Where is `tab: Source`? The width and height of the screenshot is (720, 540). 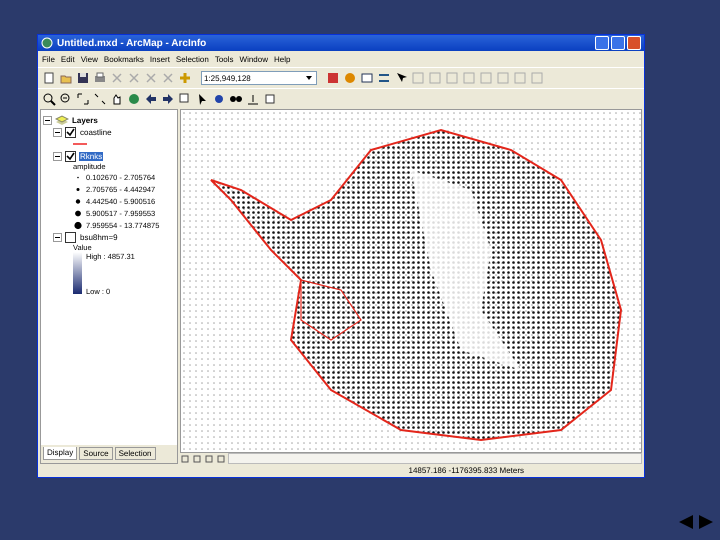 tab: Source is located at coordinates (96, 453).